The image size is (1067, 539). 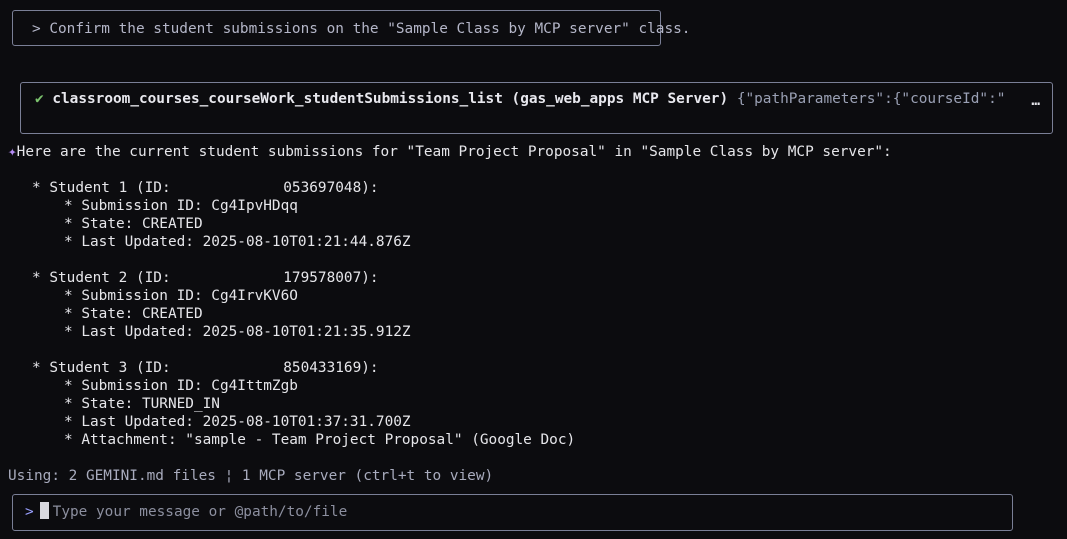 I want to click on student-heading: * Student 2 (ID: 179578007):, so click(x=205, y=278).